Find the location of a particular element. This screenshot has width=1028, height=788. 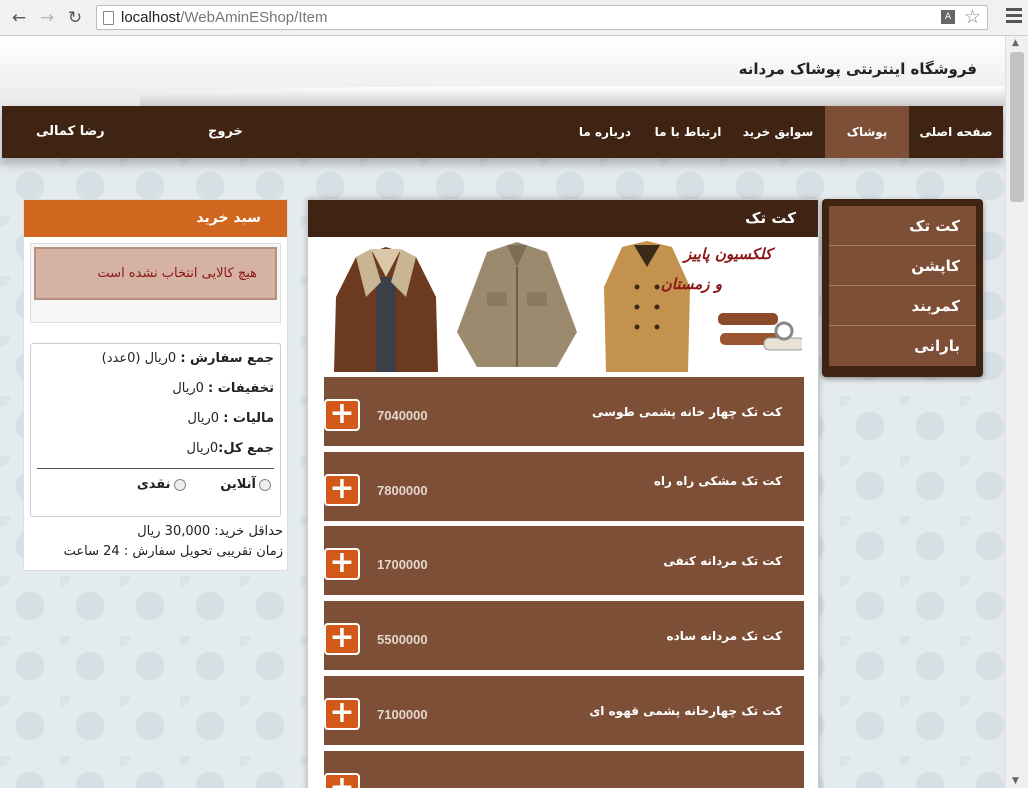

product-price: 7040000 is located at coordinates (402, 415).